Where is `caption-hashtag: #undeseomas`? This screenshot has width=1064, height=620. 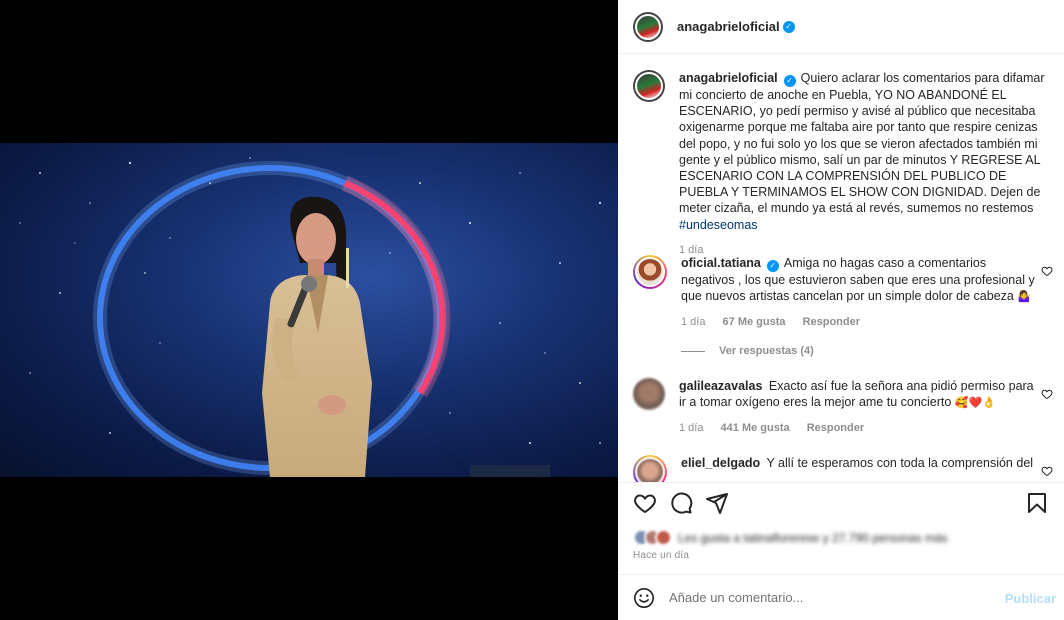 caption-hashtag: #undeseomas is located at coordinates (718, 225).